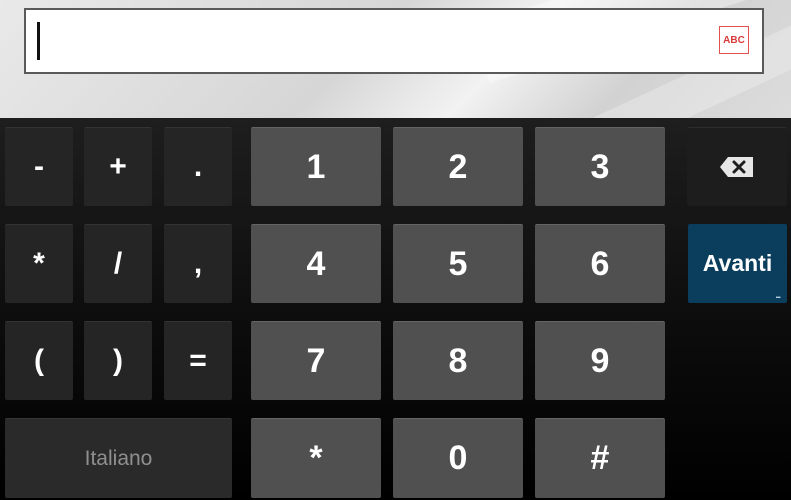  I want to click on key-open-paren: (, so click(39, 360).